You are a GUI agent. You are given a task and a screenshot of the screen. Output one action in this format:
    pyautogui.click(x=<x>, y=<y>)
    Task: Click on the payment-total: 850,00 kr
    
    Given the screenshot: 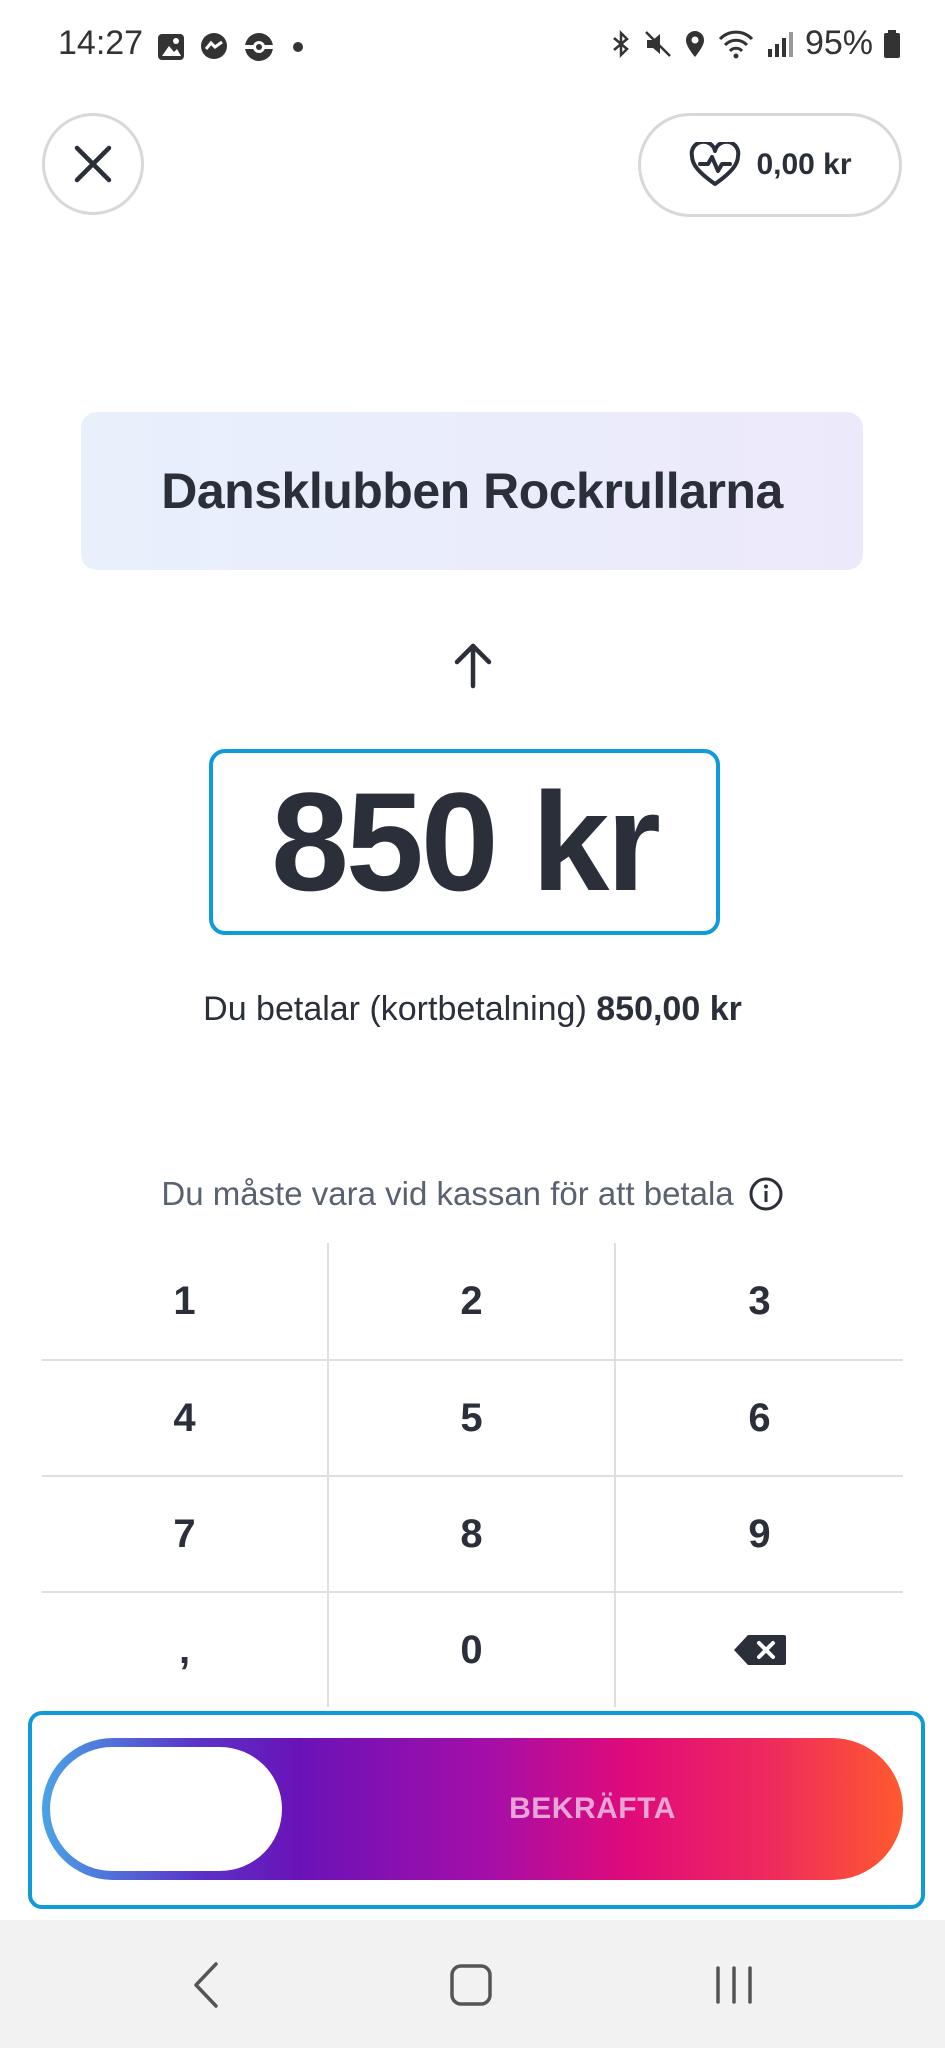 What is the action you would take?
    pyautogui.click(x=669, y=1009)
    